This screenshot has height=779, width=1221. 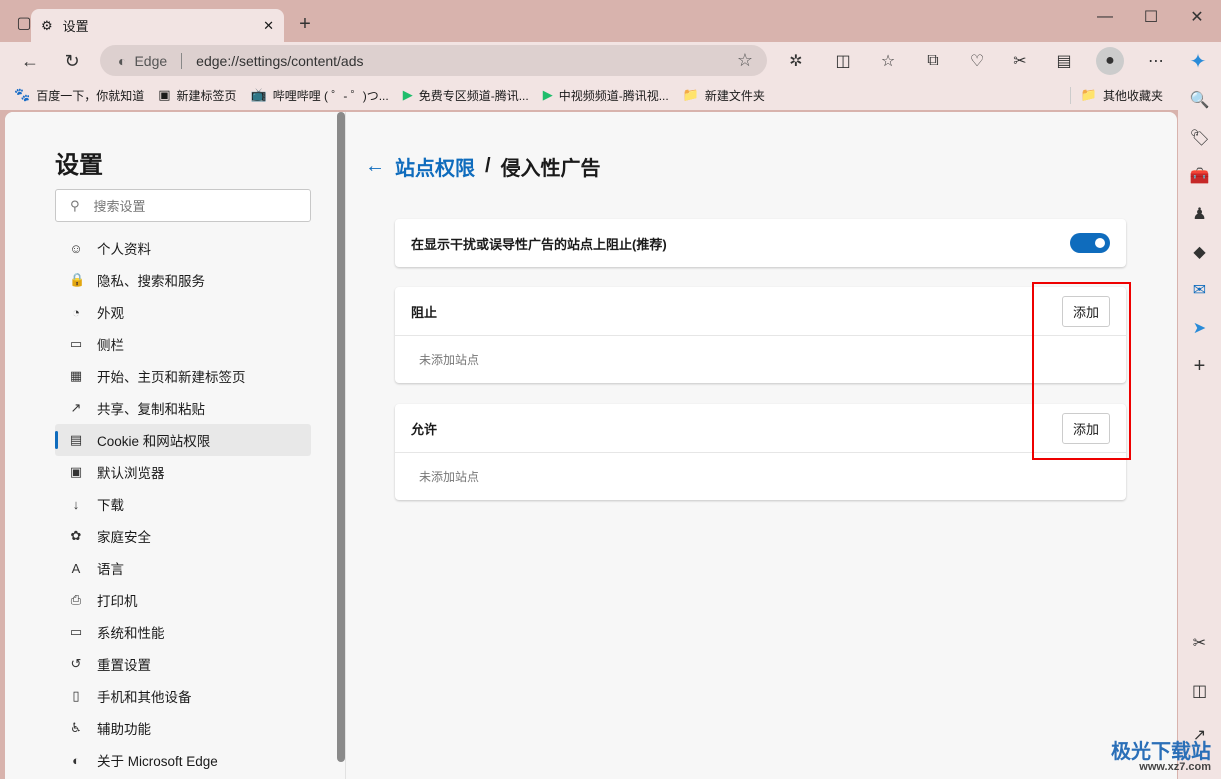 What do you see at coordinates (151, 281) in the screenshot?
I see `sidebar-item-label: 隐私、搜索和服务` at bounding box center [151, 281].